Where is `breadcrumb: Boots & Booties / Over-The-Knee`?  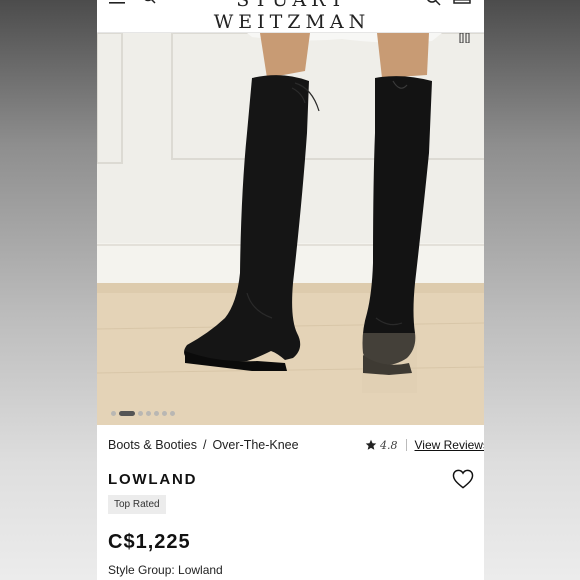 breadcrumb: Boots & Booties / Over-The-Knee is located at coordinates (203, 445).